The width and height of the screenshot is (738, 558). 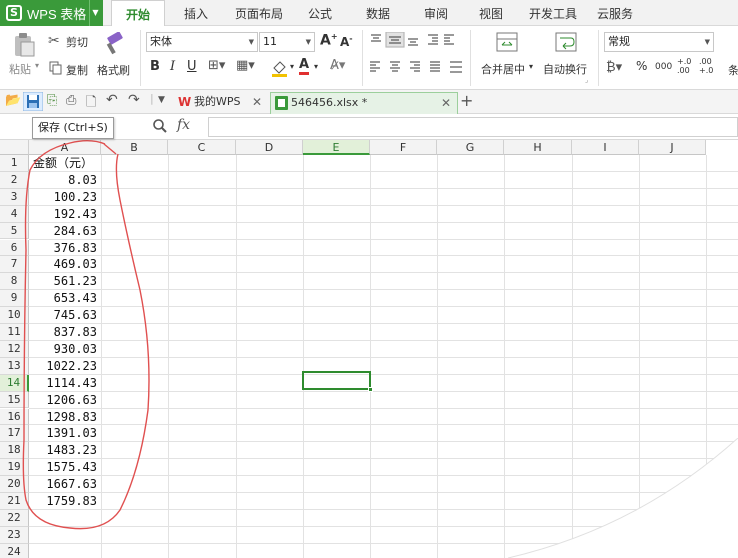 What do you see at coordinates (183, 125) in the screenshot?
I see `fx-icon: fx` at bounding box center [183, 125].